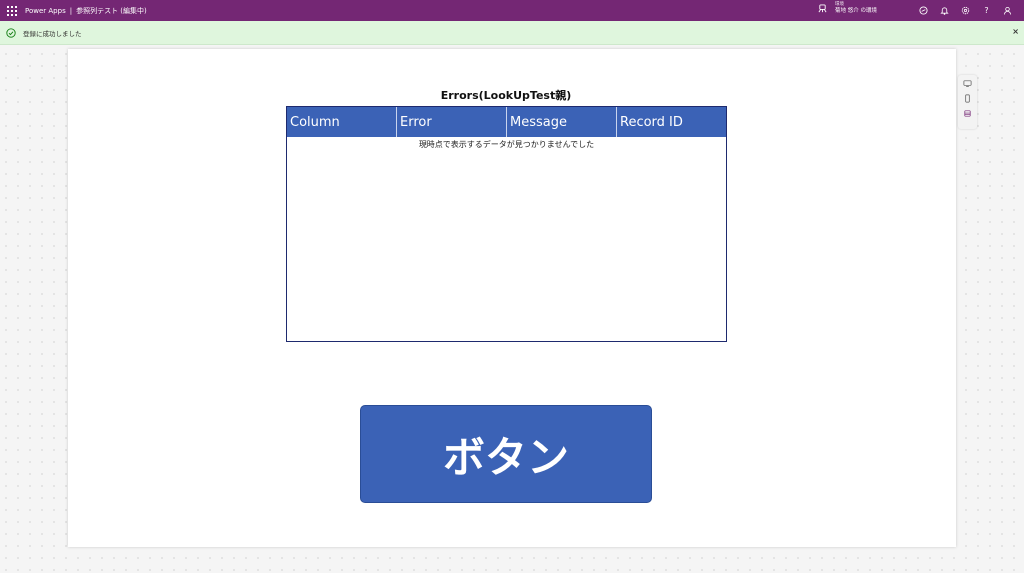  I want to click on column-header-error: Error, so click(452, 122).